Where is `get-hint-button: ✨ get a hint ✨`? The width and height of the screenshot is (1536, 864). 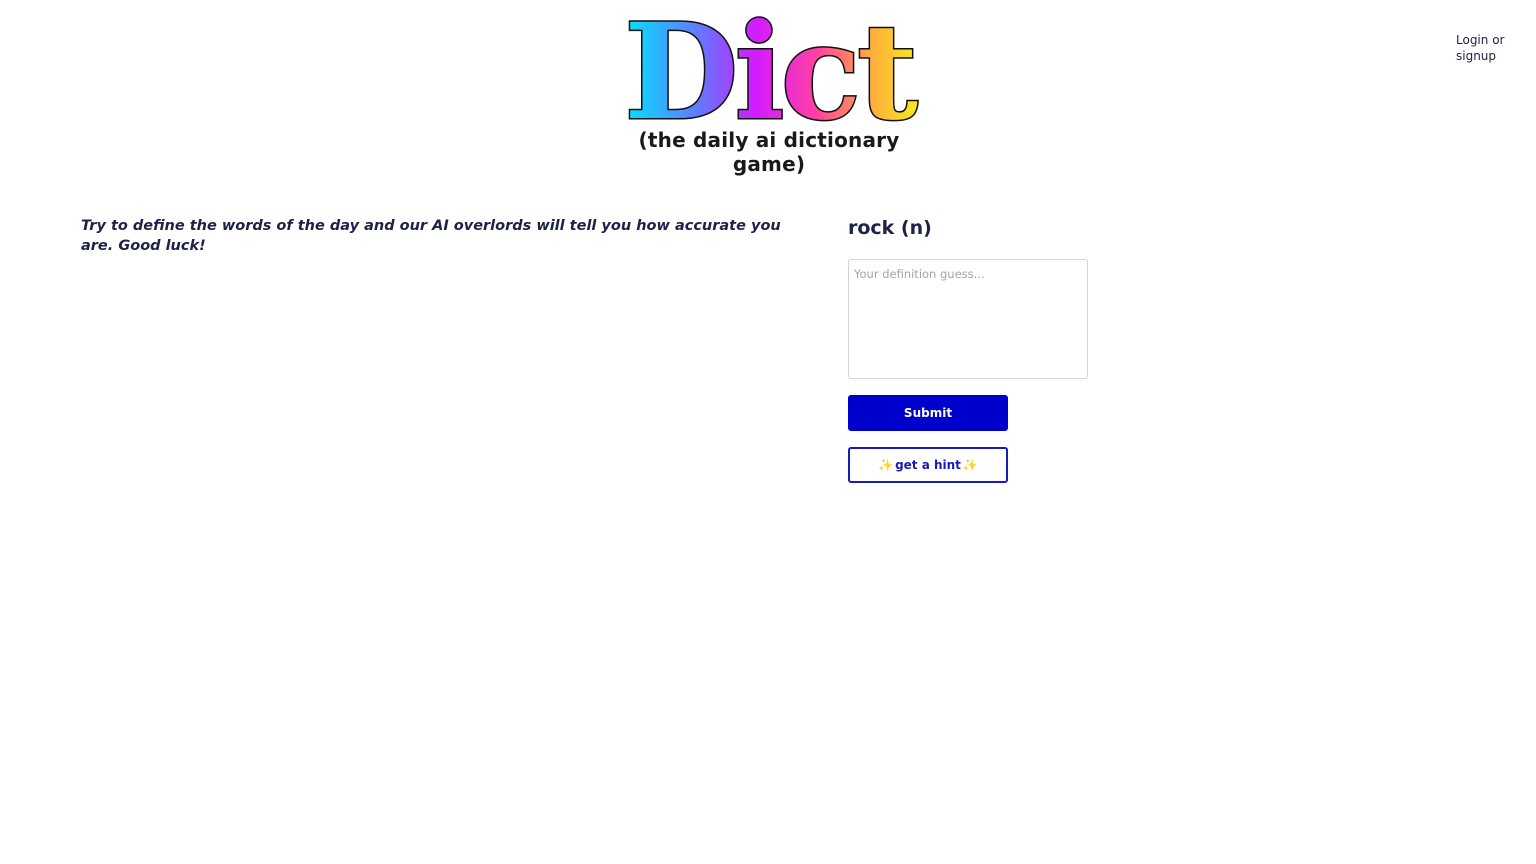 get-hint-button: ✨ get a hint ✨ is located at coordinates (928, 465).